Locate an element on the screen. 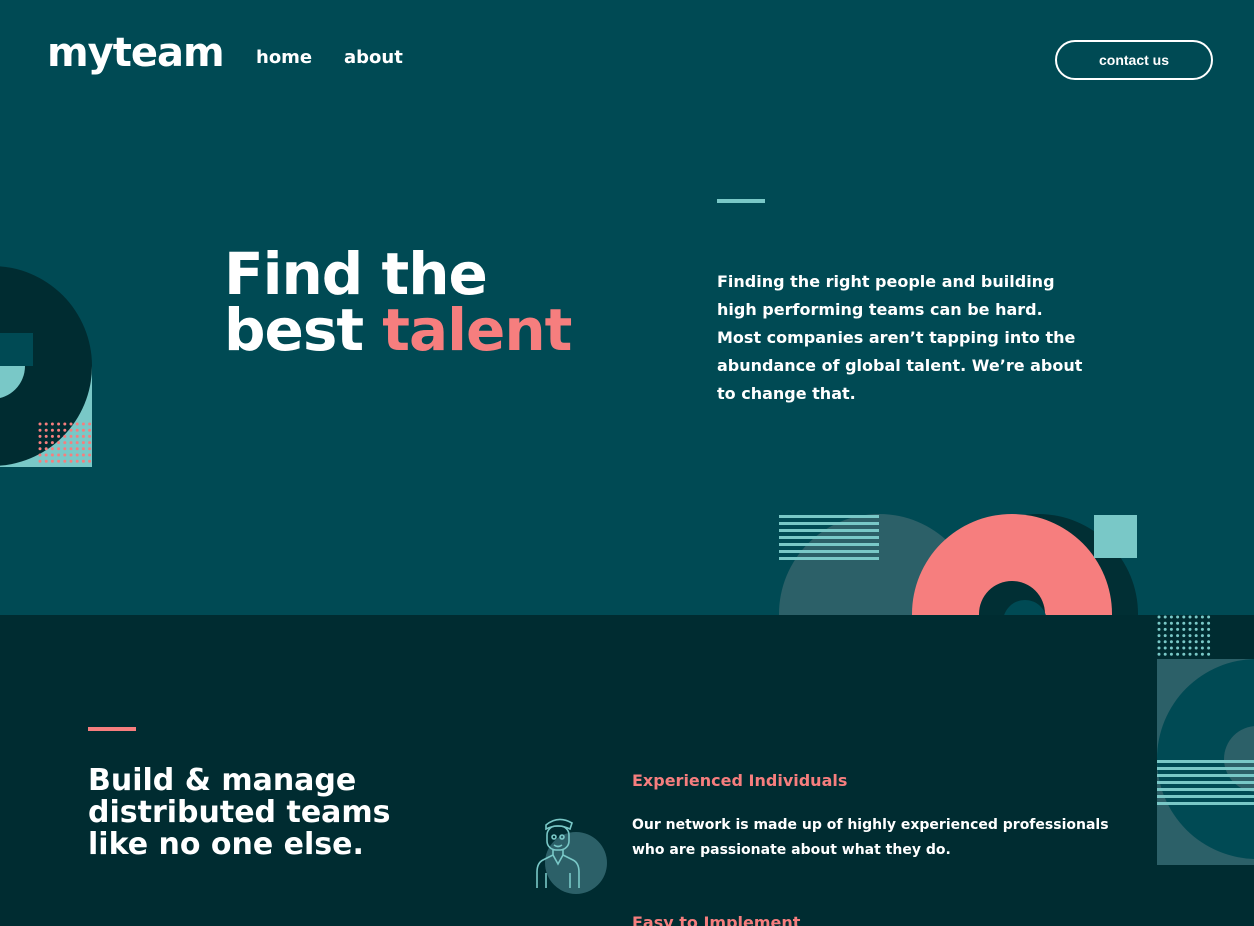 This screenshot has height=926, width=1254. person-icon is located at coordinates (571, 856).